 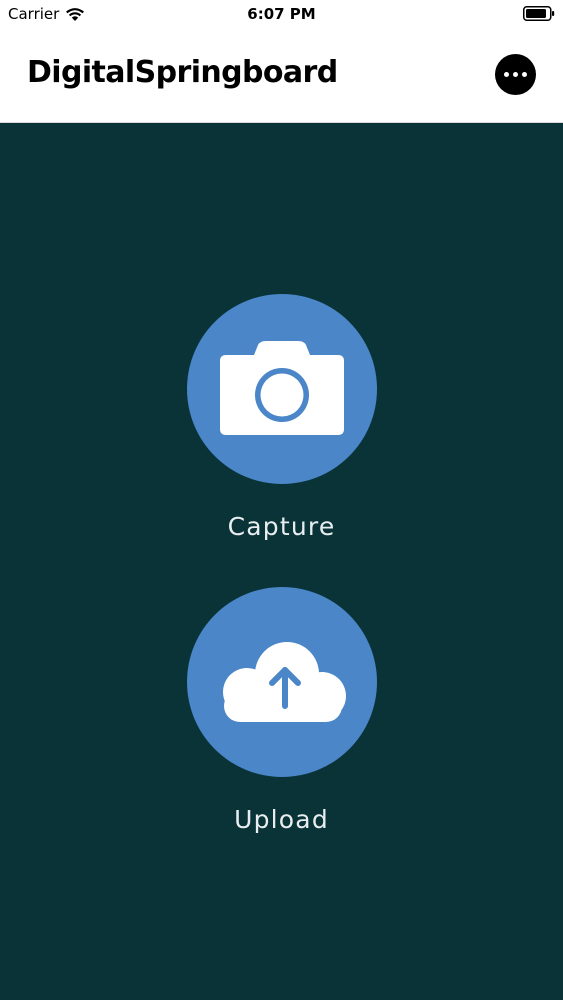 I want to click on status-bar: Carrier 6:07 PM, so click(x=281, y=14).